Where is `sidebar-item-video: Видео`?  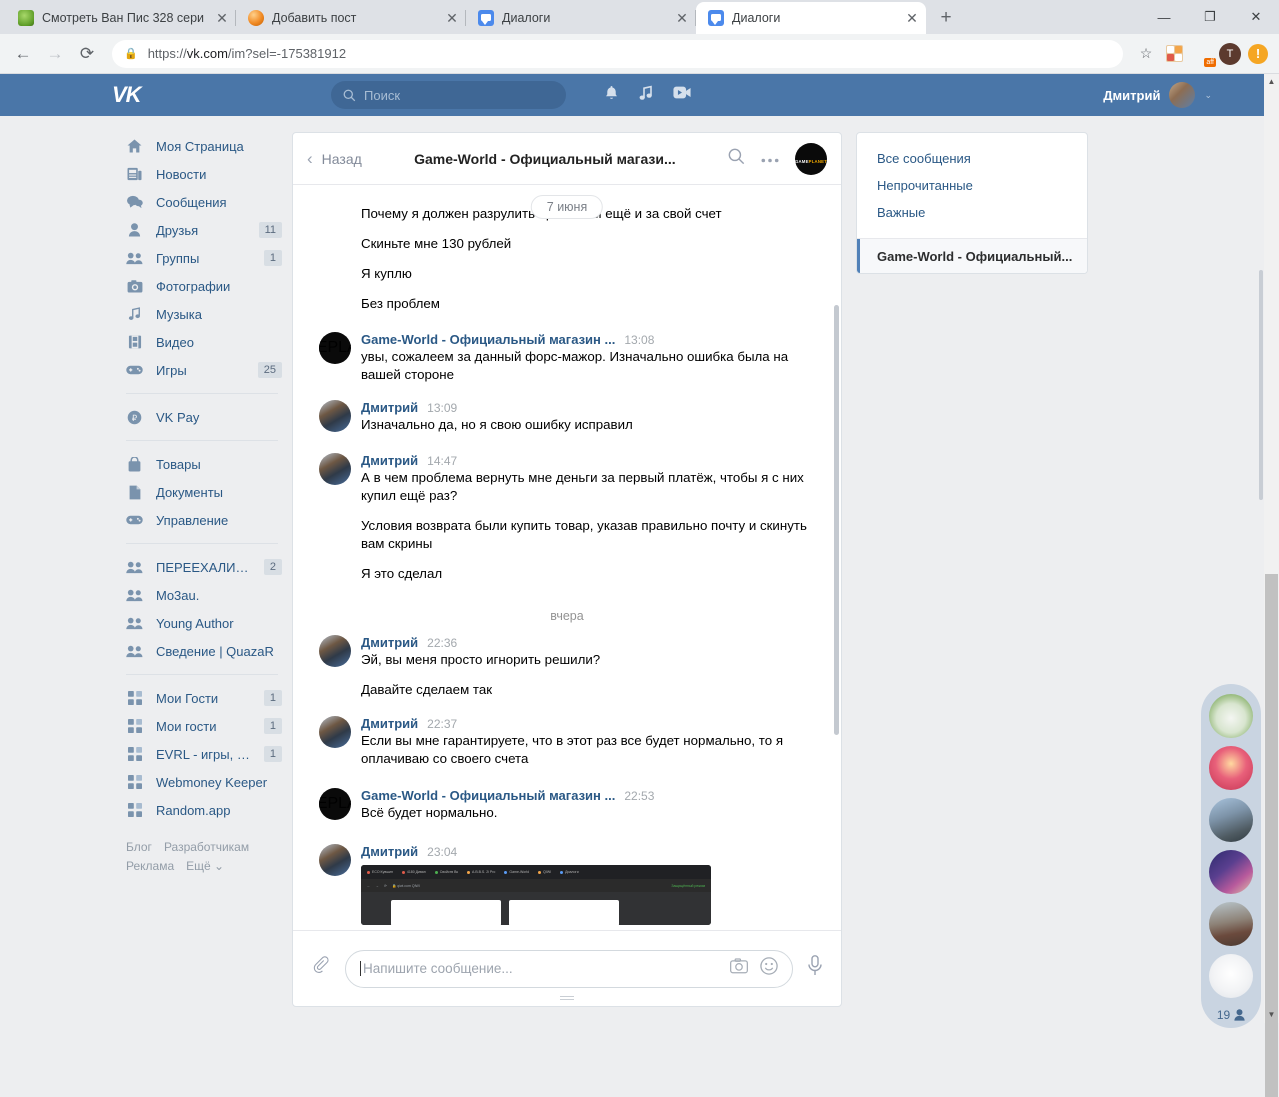
sidebar-item-video: Видео is located at coordinates (202, 342).